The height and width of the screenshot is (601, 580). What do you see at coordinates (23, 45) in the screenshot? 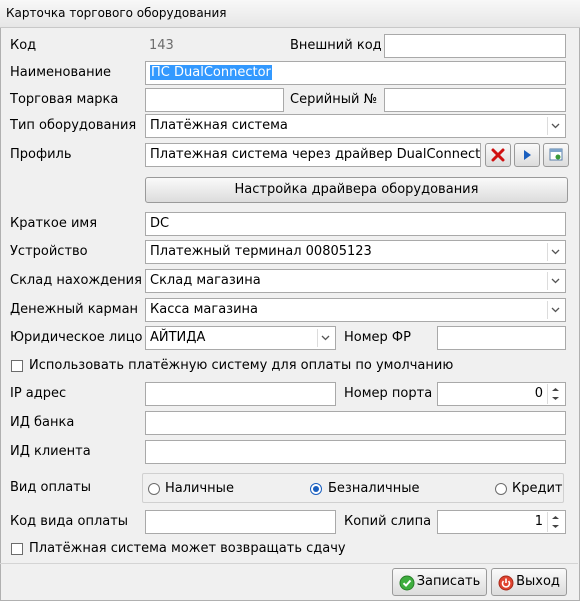
I see `code-label: Код` at bounding box center [23, 45].